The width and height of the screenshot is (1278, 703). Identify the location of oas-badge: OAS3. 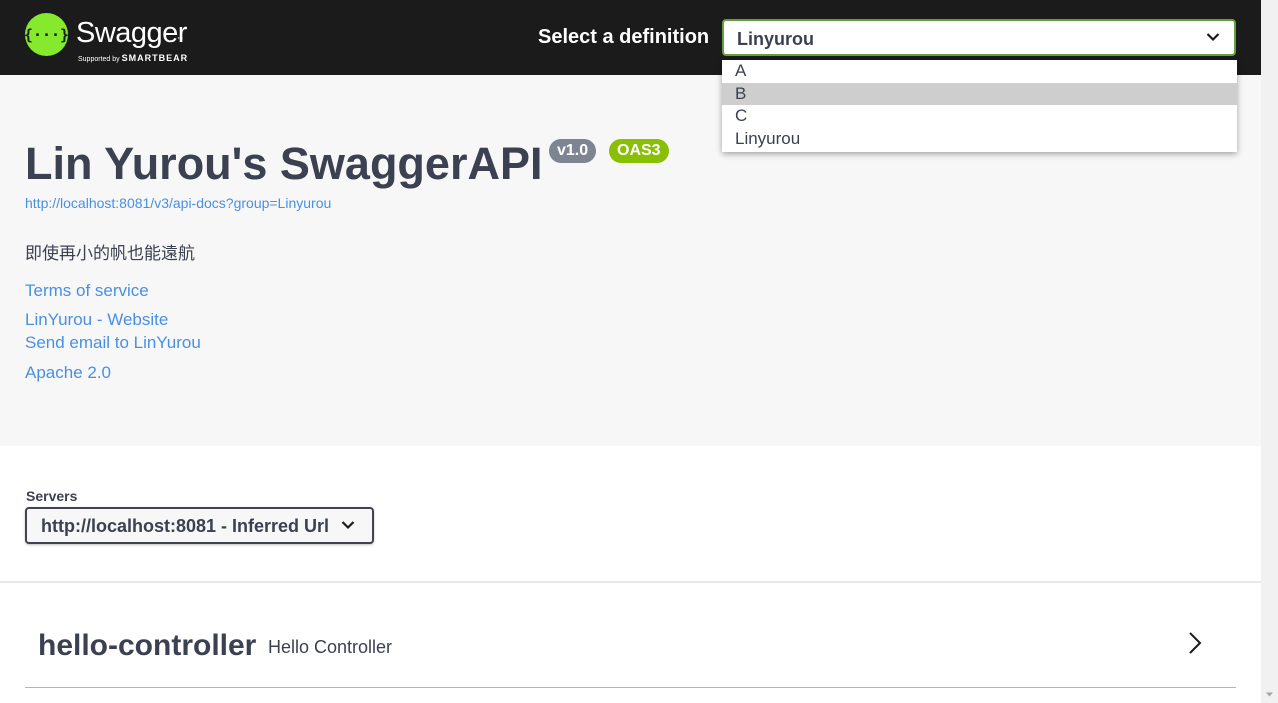
(639, 151).